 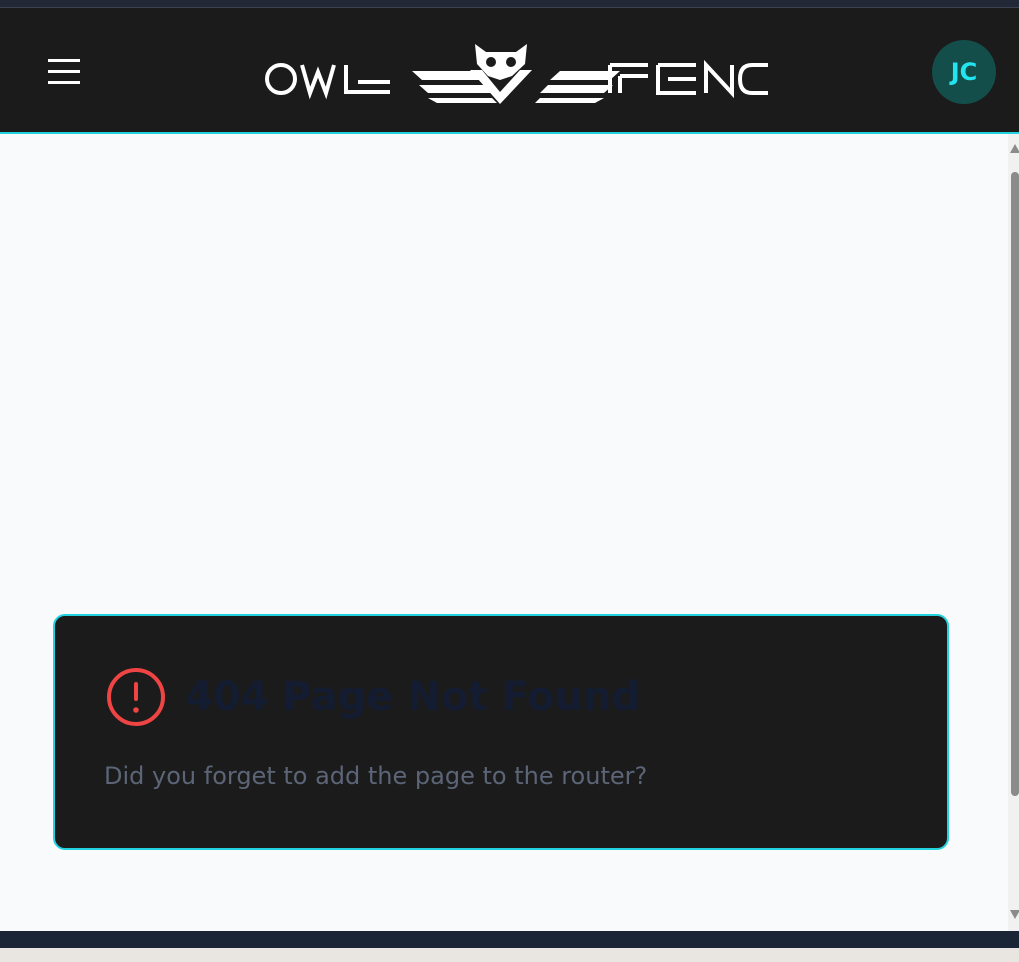 I want to click on menu-button, so click(x=64, y=72).